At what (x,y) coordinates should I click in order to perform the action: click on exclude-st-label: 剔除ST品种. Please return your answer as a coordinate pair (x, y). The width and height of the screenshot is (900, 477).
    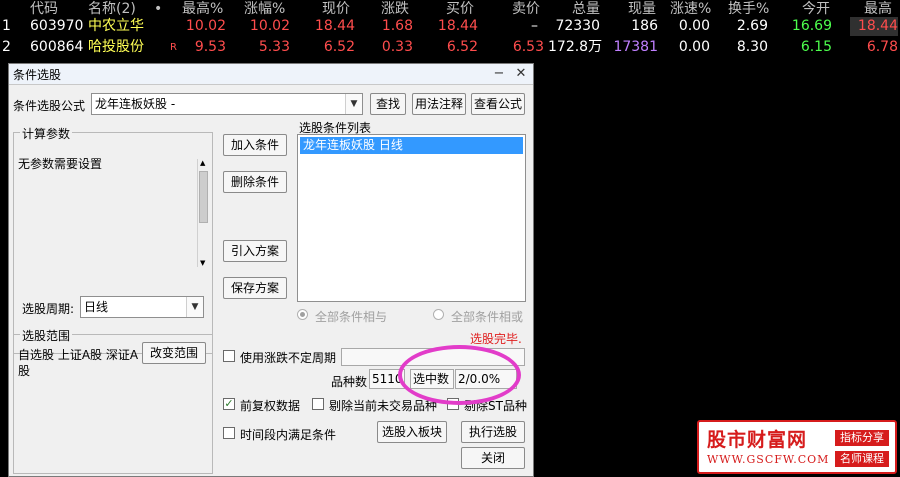
    Looking at the image, I should click on (495, 406).